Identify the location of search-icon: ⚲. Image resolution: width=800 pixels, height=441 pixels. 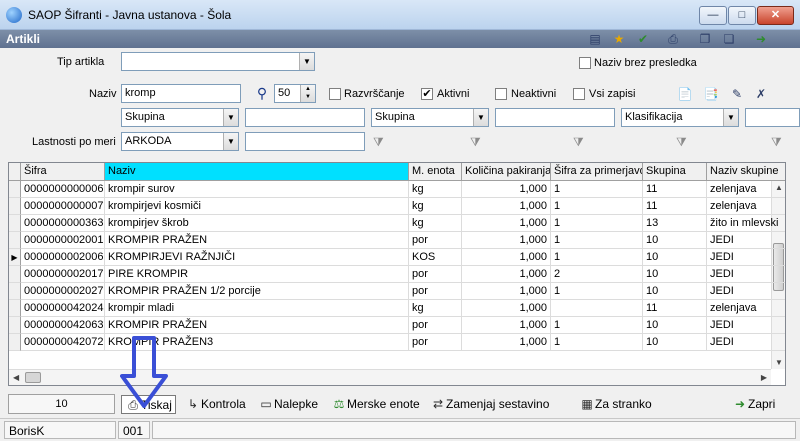
(262, 93).